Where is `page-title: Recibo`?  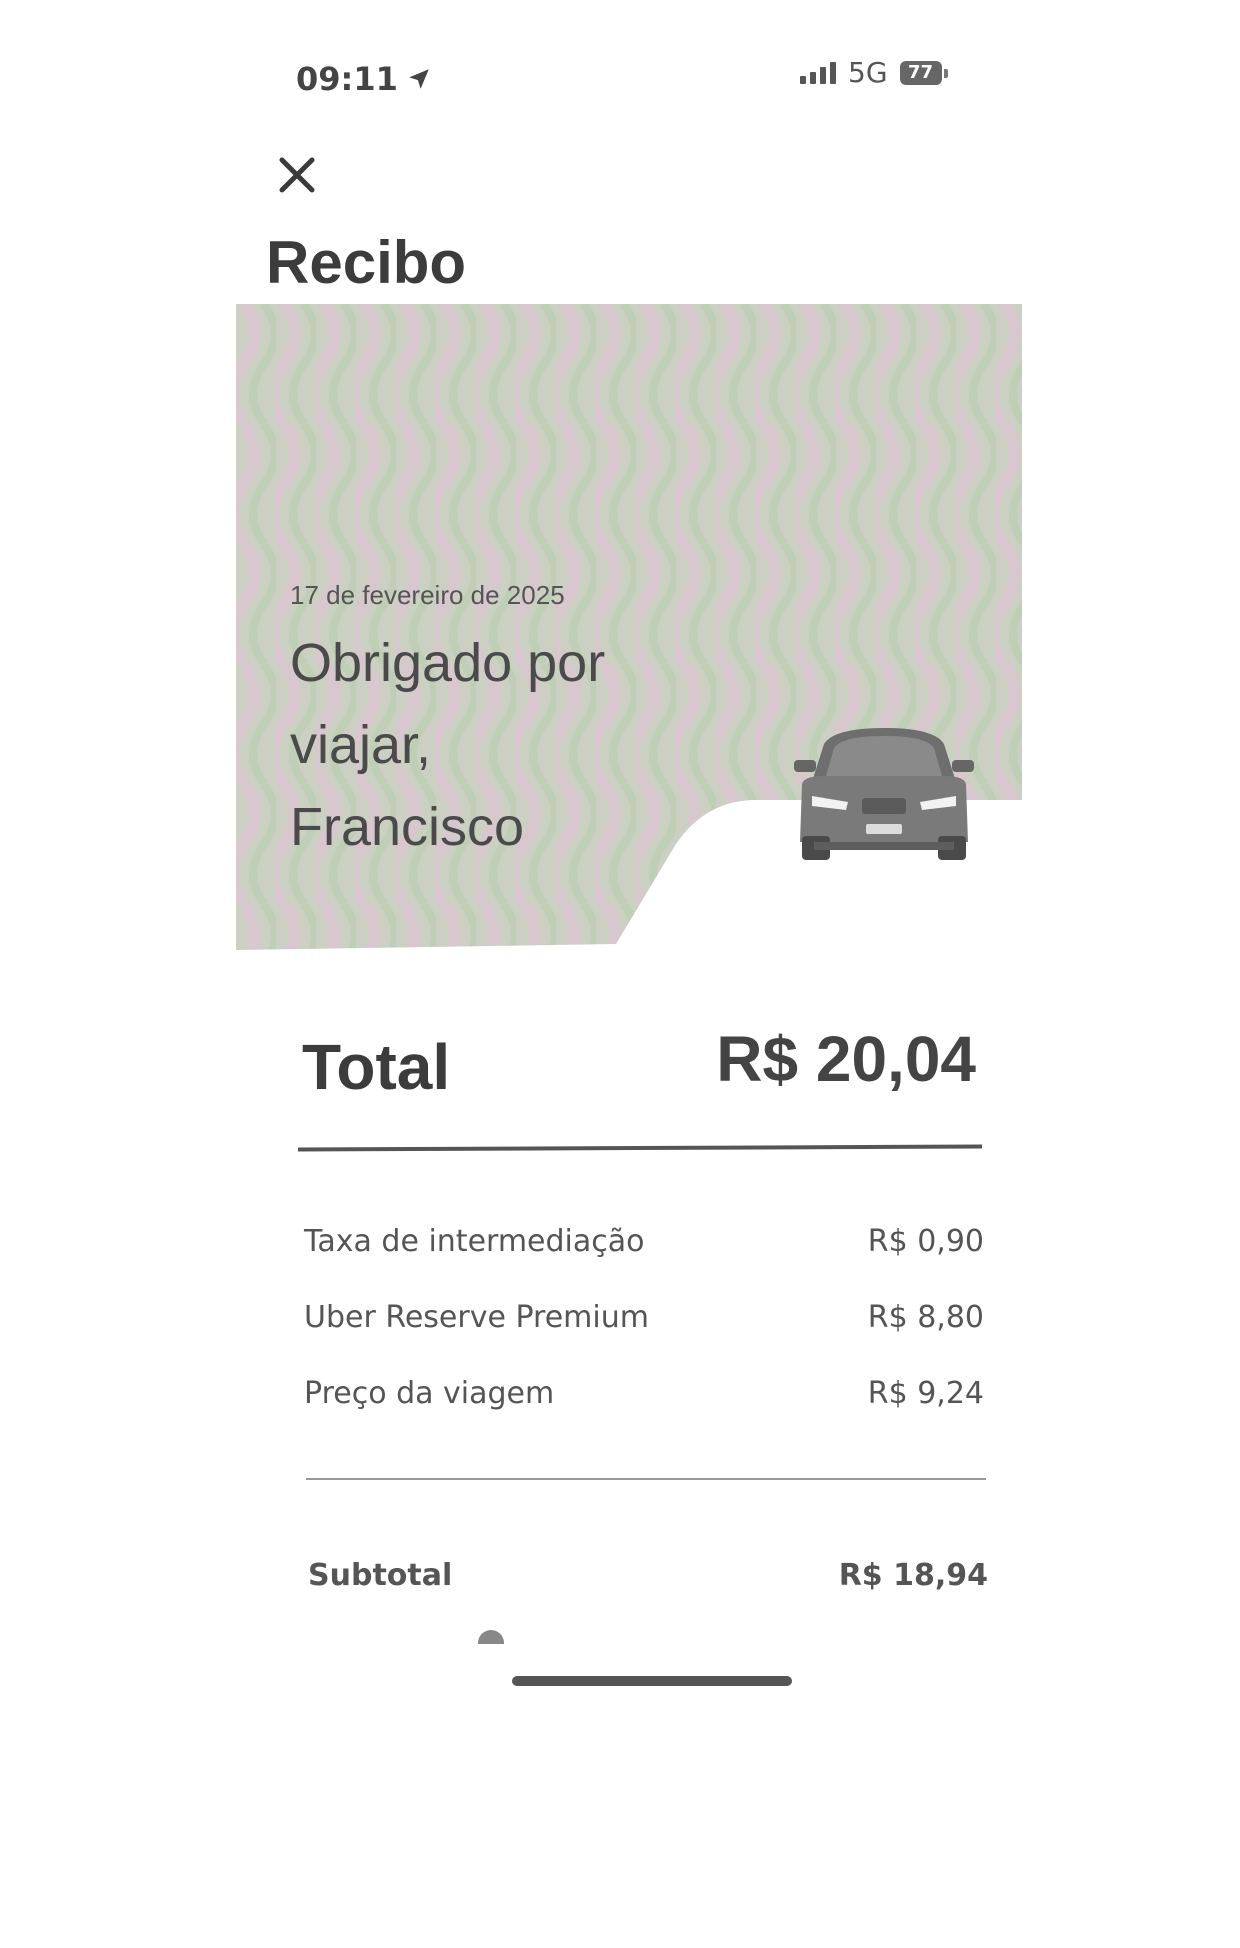 page-title: Recibo is located at coordinates (366, 262).